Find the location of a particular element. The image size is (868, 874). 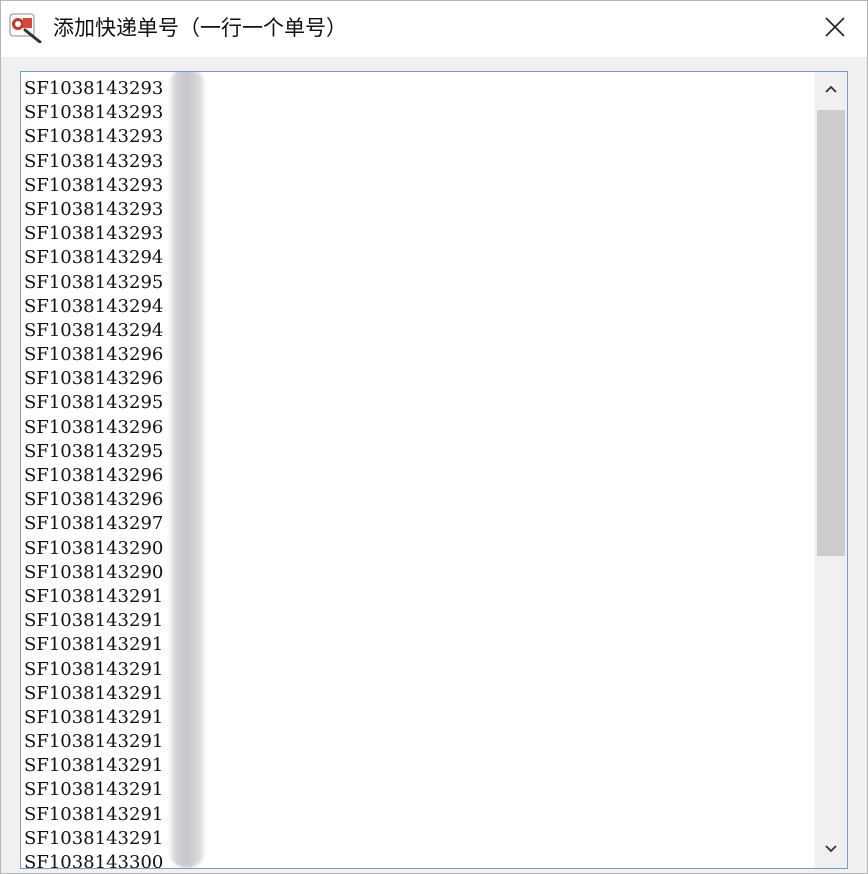

close-icon is located at coordinates (835, 29).